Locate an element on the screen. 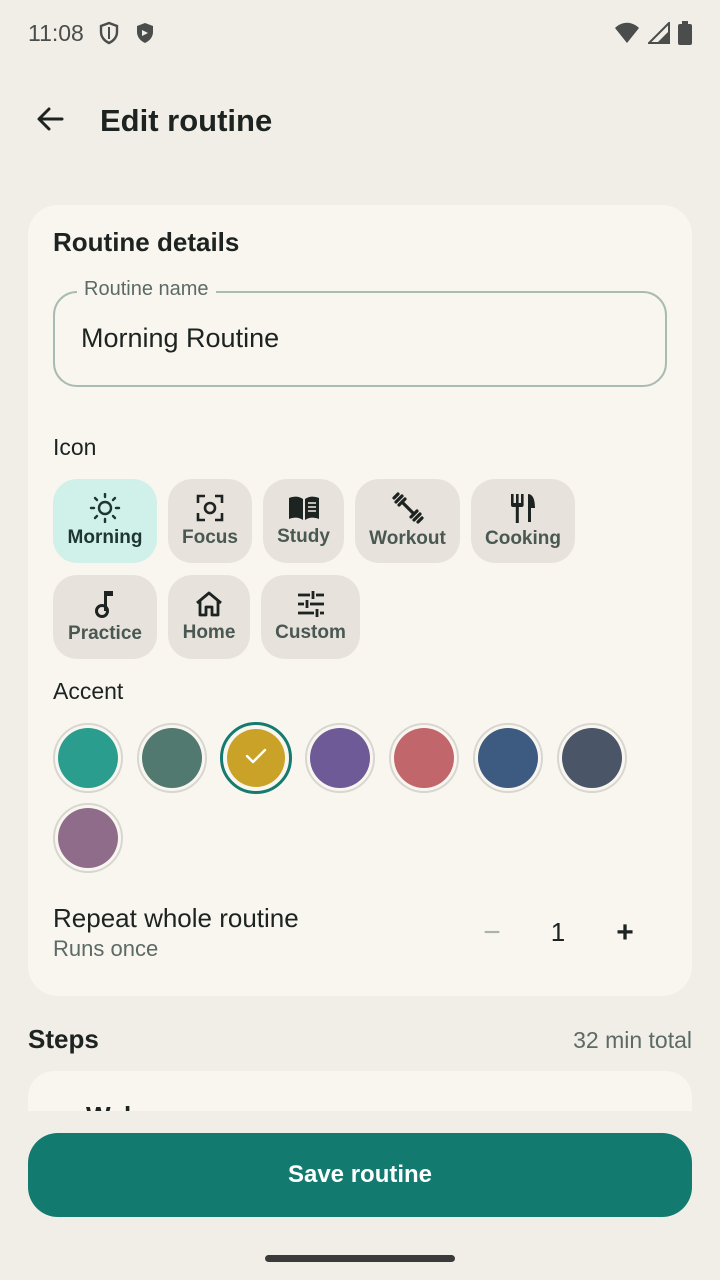  icon-chip-custom: Custom is located at coordinates (310, 617).